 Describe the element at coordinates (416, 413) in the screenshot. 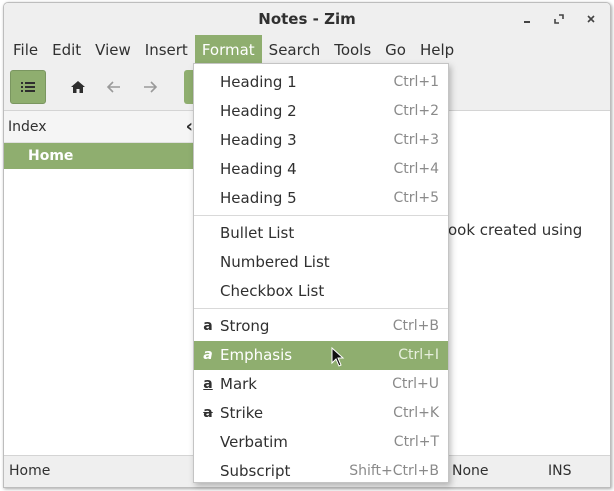

I see `menu-item-shortcut: Ctrl+K` at that location.